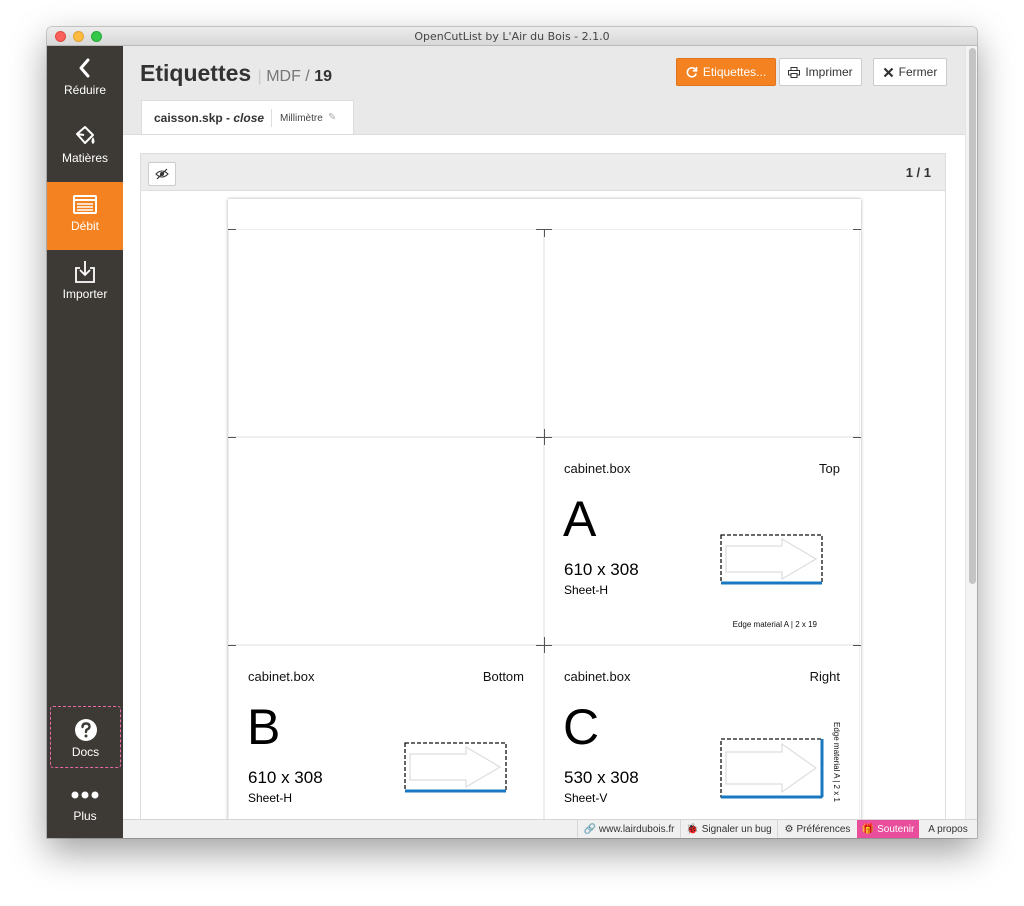  I want to click on gear-icon: ⚙, so click(789, 829).